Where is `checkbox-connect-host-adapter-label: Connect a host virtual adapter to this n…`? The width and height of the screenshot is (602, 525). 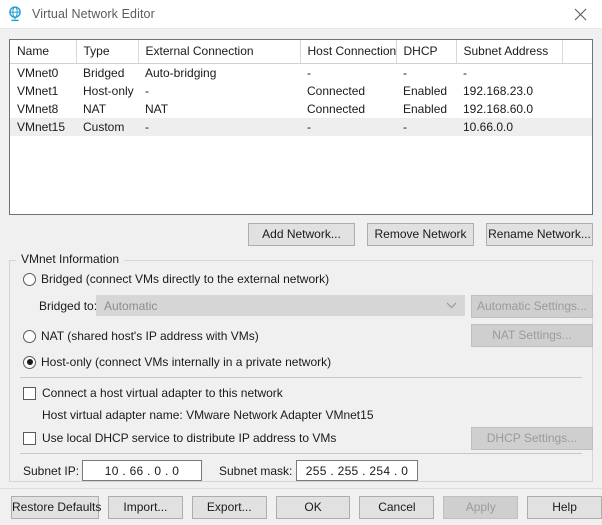 checkbox-connect-host-adapter-label: Connect a host virtual adapter to this n… is located at coordinates (162, 393).